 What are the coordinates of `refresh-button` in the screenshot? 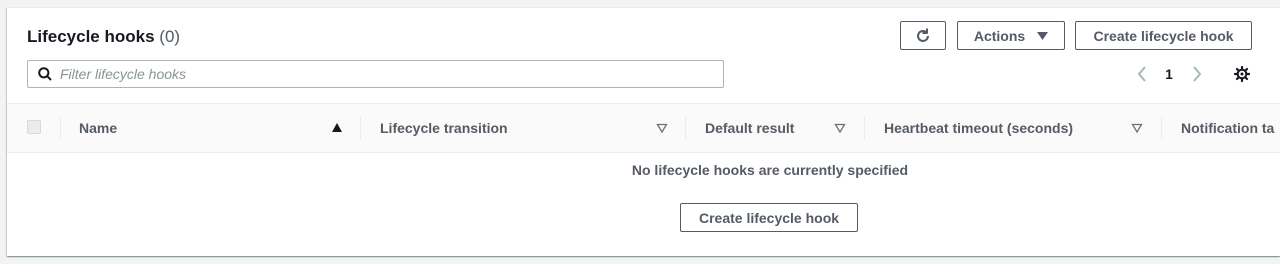 It's located at (923, 35).